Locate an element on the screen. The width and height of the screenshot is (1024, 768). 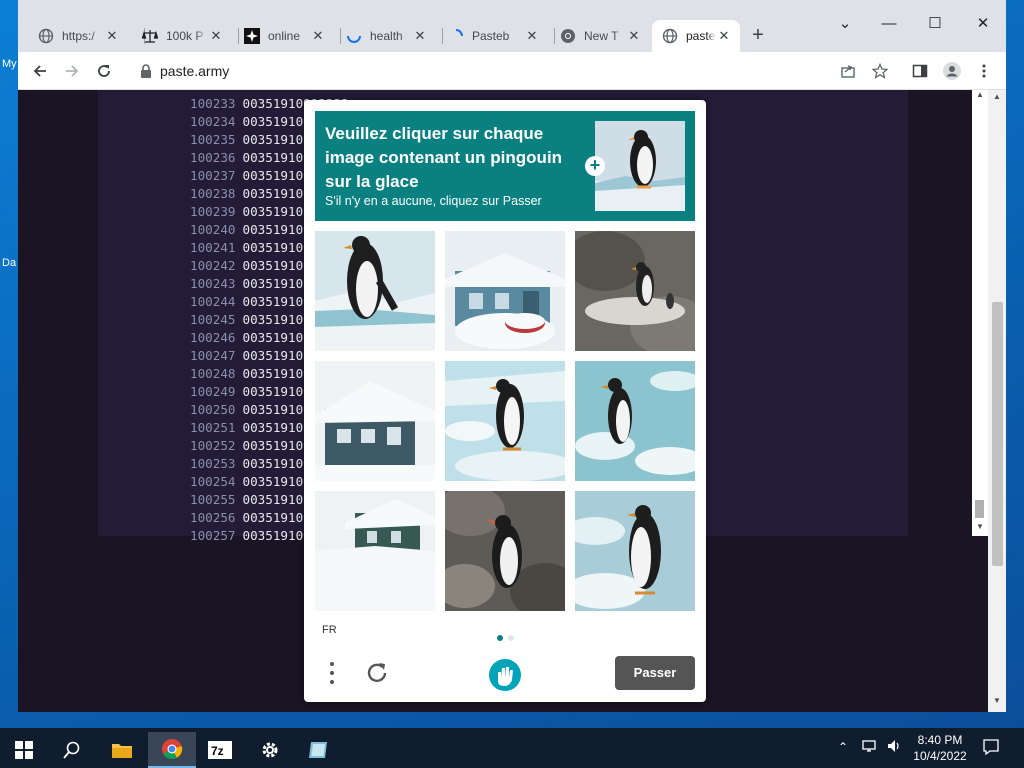
tab-title: paste.a is located at coordinates (701, 36).